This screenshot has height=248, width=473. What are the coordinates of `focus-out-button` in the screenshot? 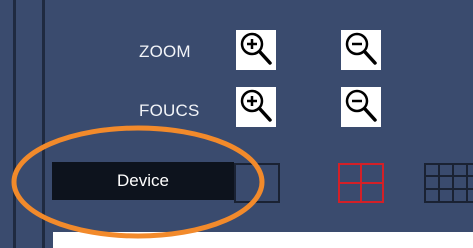 It's located at (361, 107).